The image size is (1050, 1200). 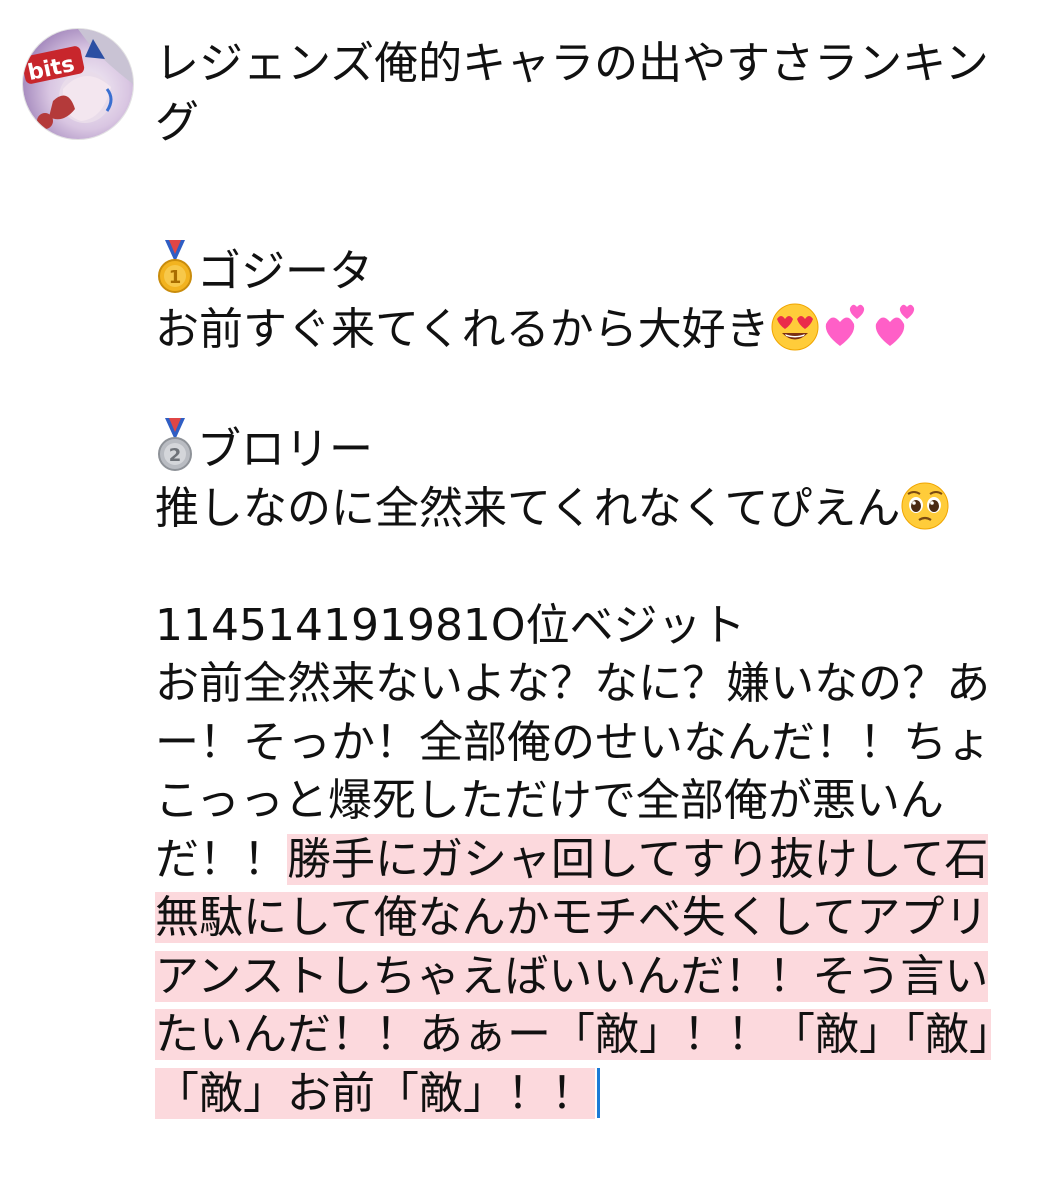 What do you see at coordinates (795, 327) in the screenshot?
I see `heart-eyes-emoji-icon` at bounding box center [795, 327].